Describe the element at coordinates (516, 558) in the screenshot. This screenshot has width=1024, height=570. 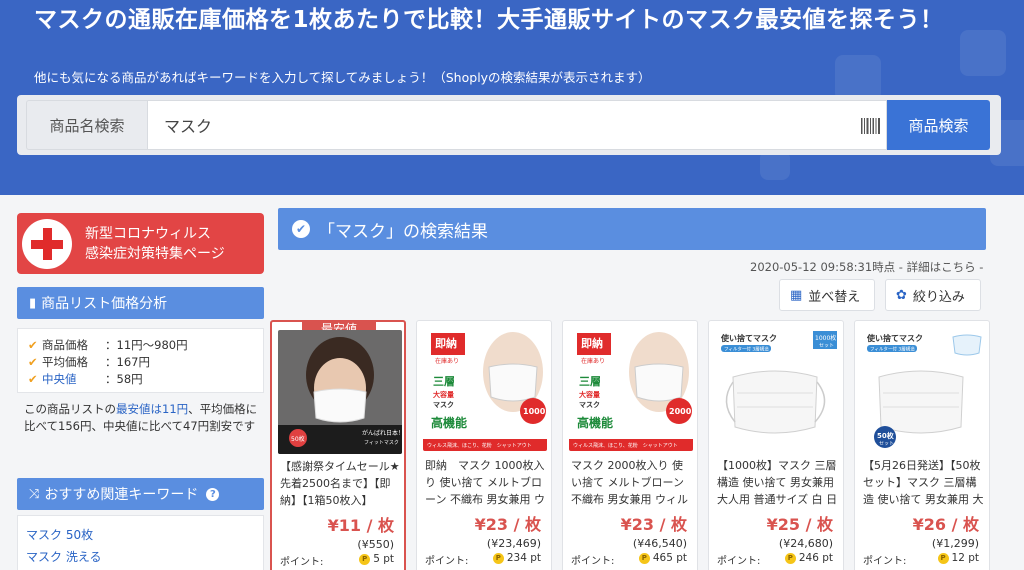
I see `product-points: P 234 pt` at that location.